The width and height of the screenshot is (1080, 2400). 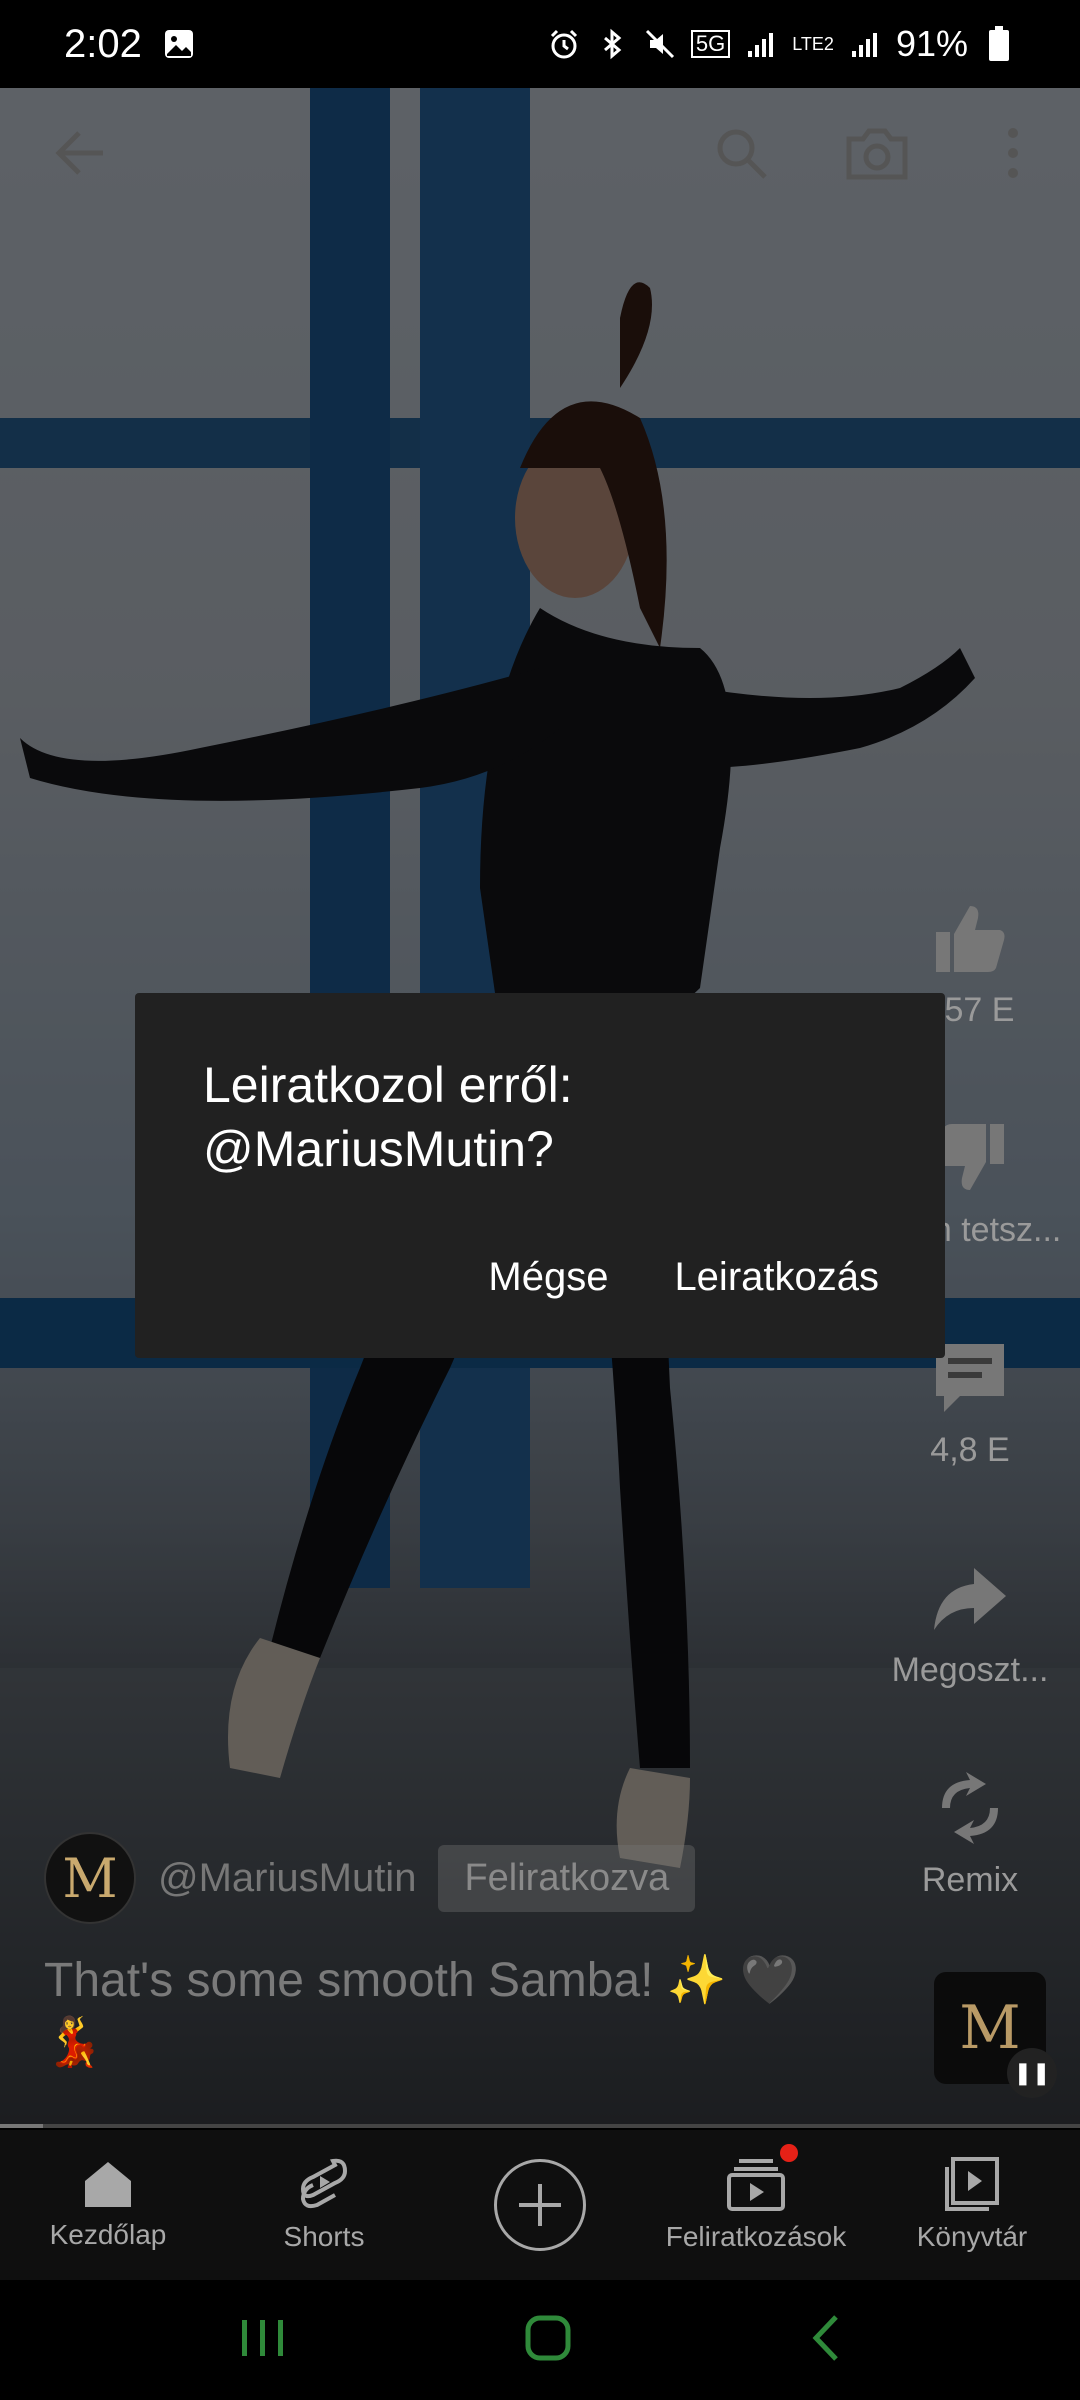 I want to click on network-type: 5G, so click(x=710, y=44).